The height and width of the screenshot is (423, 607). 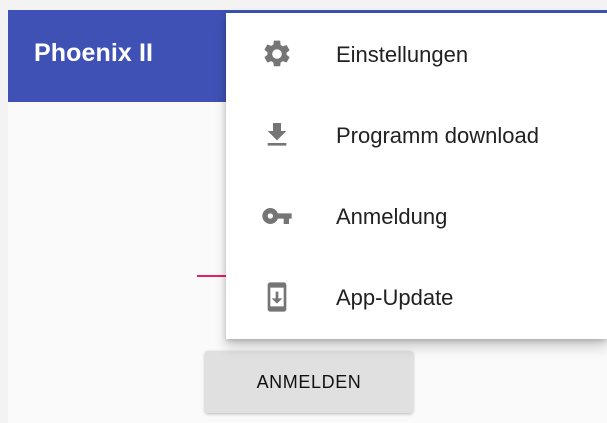 I want to click on app-title: Phoenix II, so click(x=94, y=53).